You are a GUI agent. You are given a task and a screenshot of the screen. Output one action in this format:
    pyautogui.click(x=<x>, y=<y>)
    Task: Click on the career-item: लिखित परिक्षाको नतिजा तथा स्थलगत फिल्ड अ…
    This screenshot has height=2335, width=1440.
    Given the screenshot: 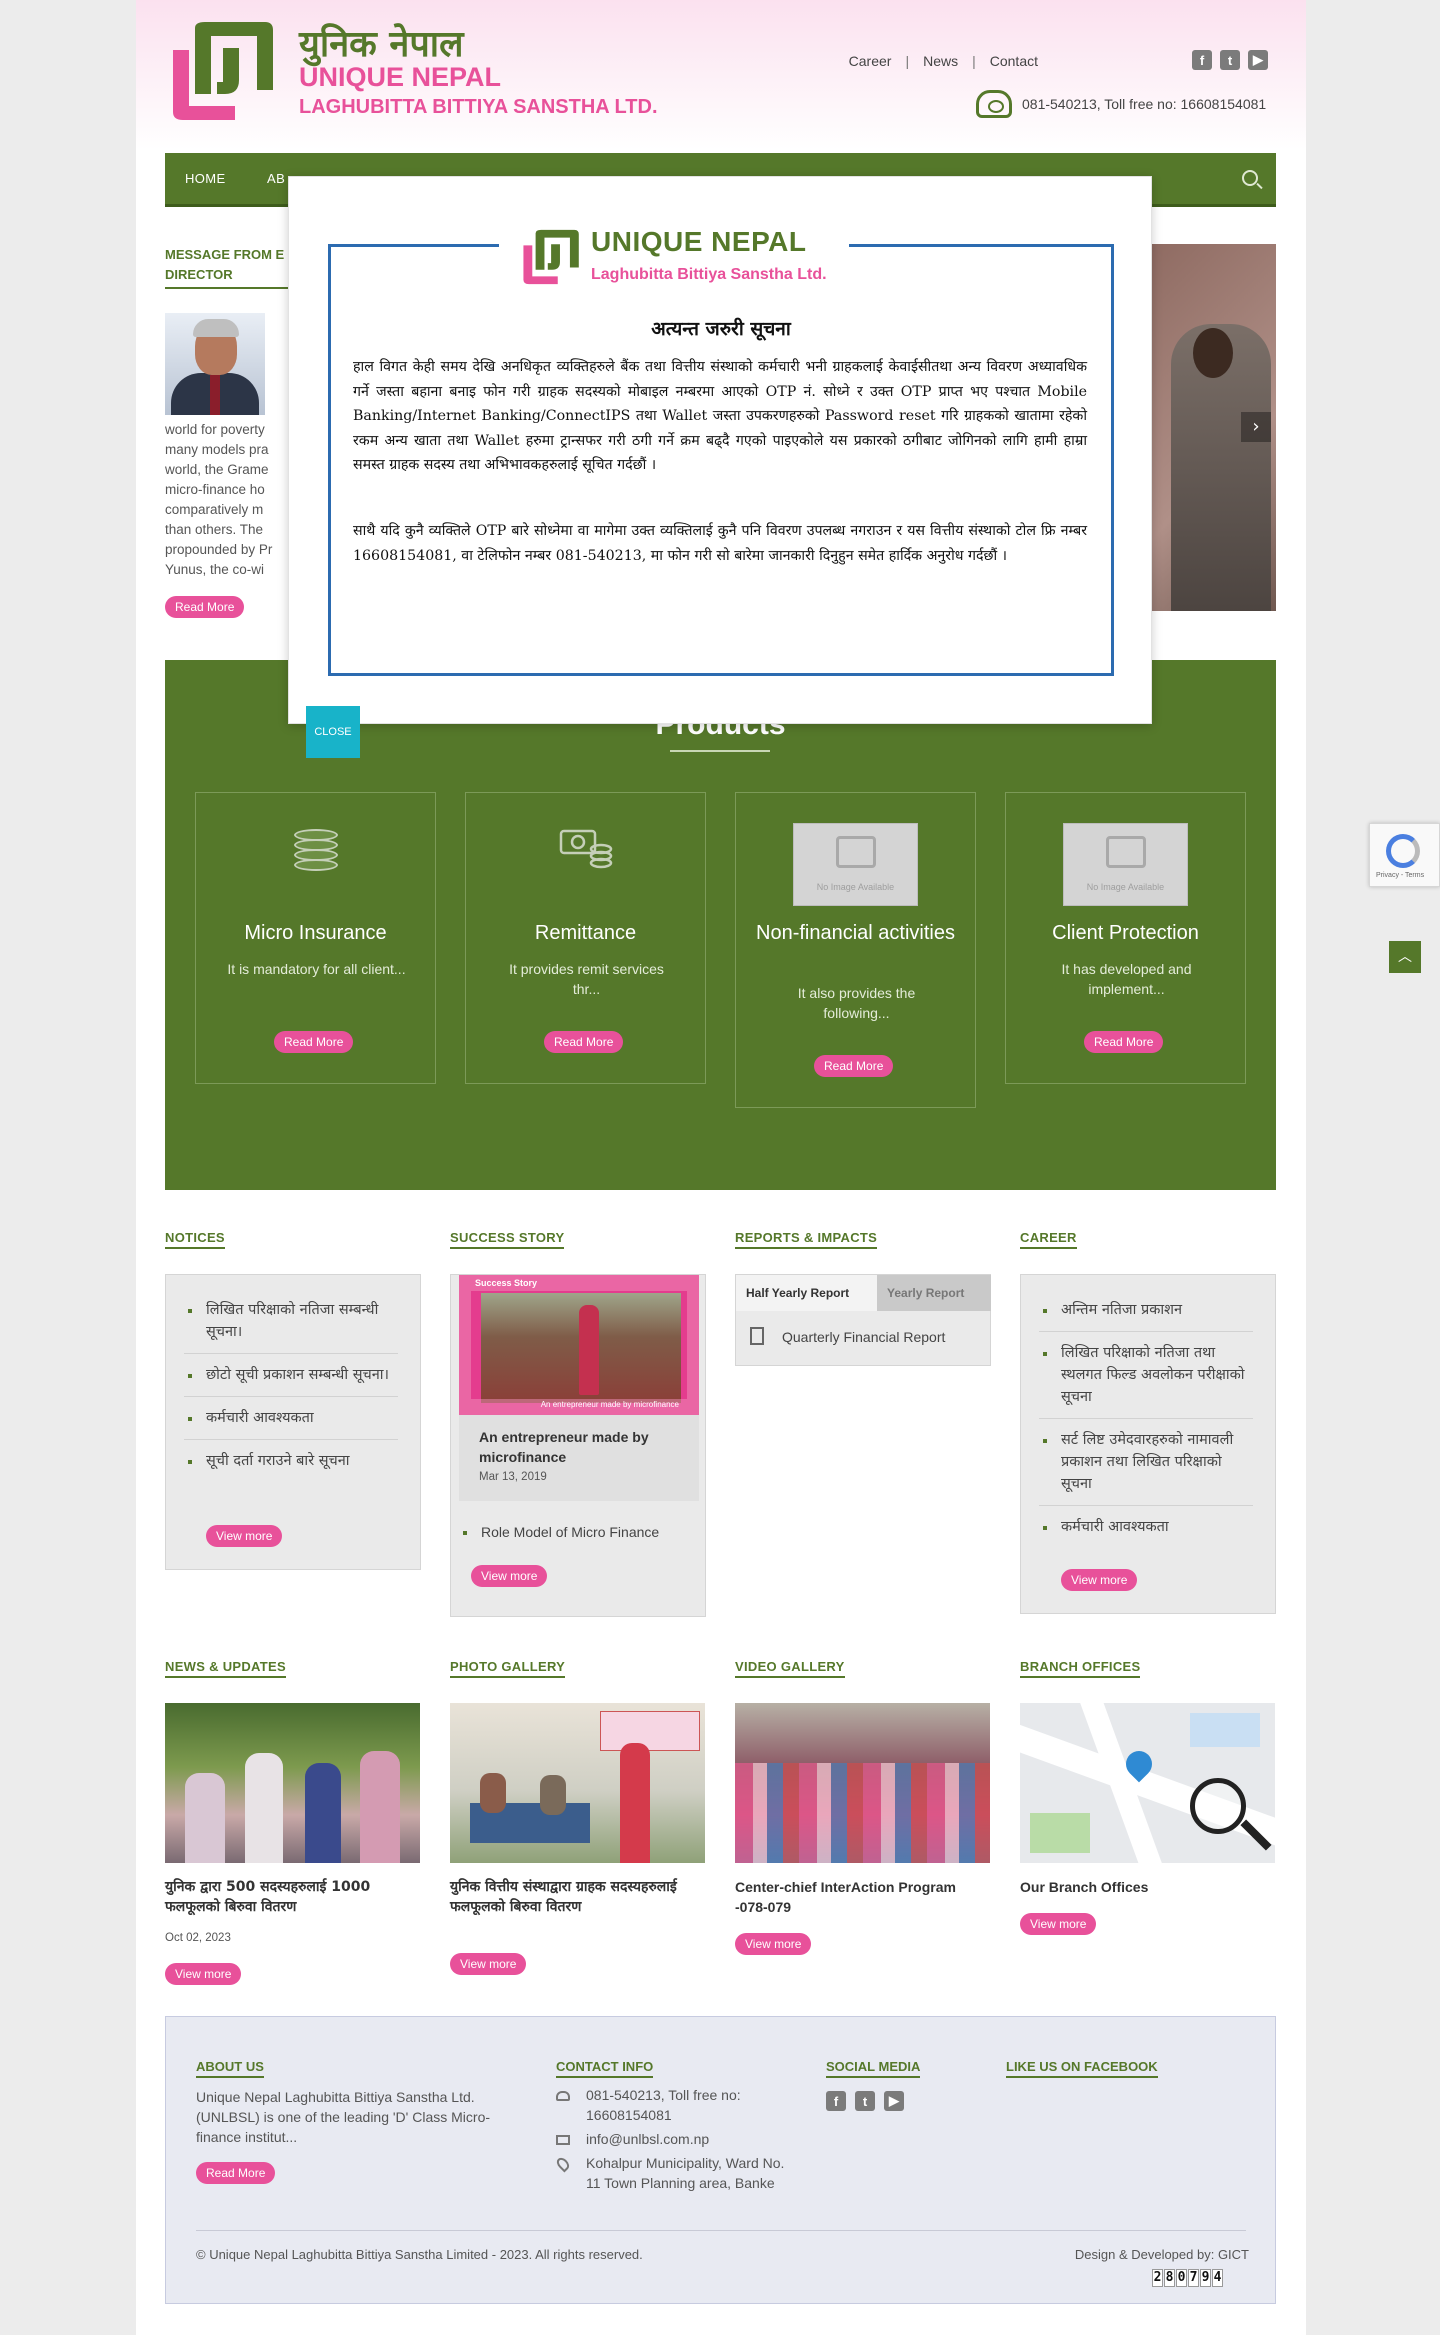 What is the action you would take?
    pyautogui.click(x=1146, y=1375)
    